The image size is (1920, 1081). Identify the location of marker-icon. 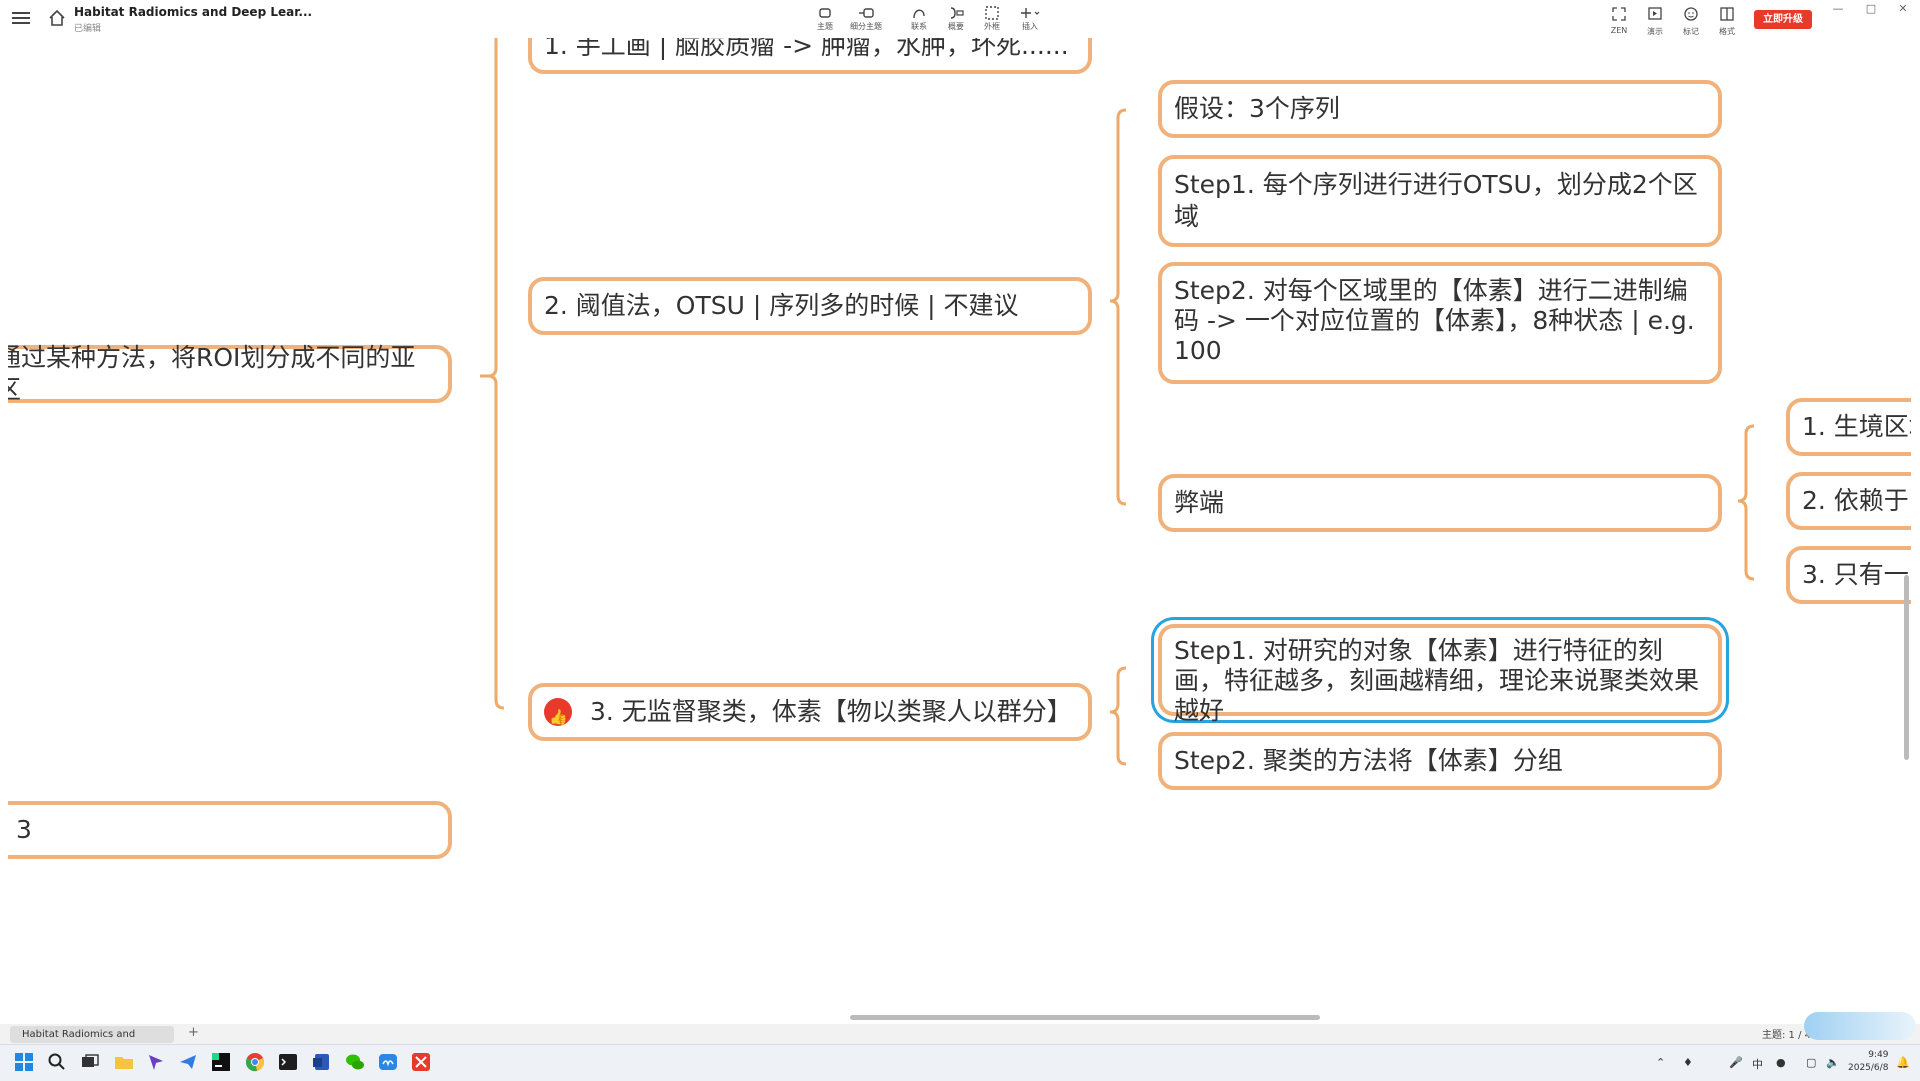
(1691, 14).